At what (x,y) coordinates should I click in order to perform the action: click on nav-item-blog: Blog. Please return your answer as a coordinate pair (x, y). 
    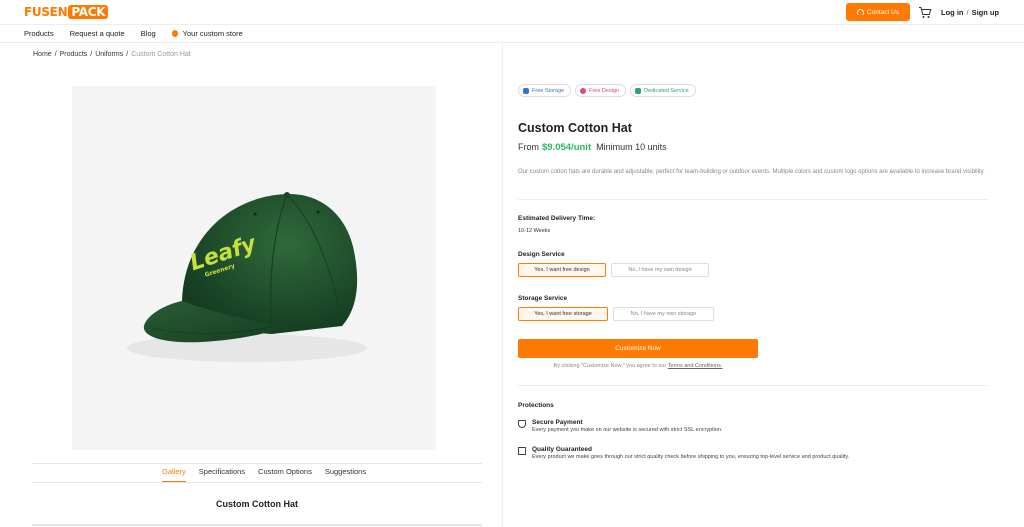
    Looking at the image, I should click on (148, 33).